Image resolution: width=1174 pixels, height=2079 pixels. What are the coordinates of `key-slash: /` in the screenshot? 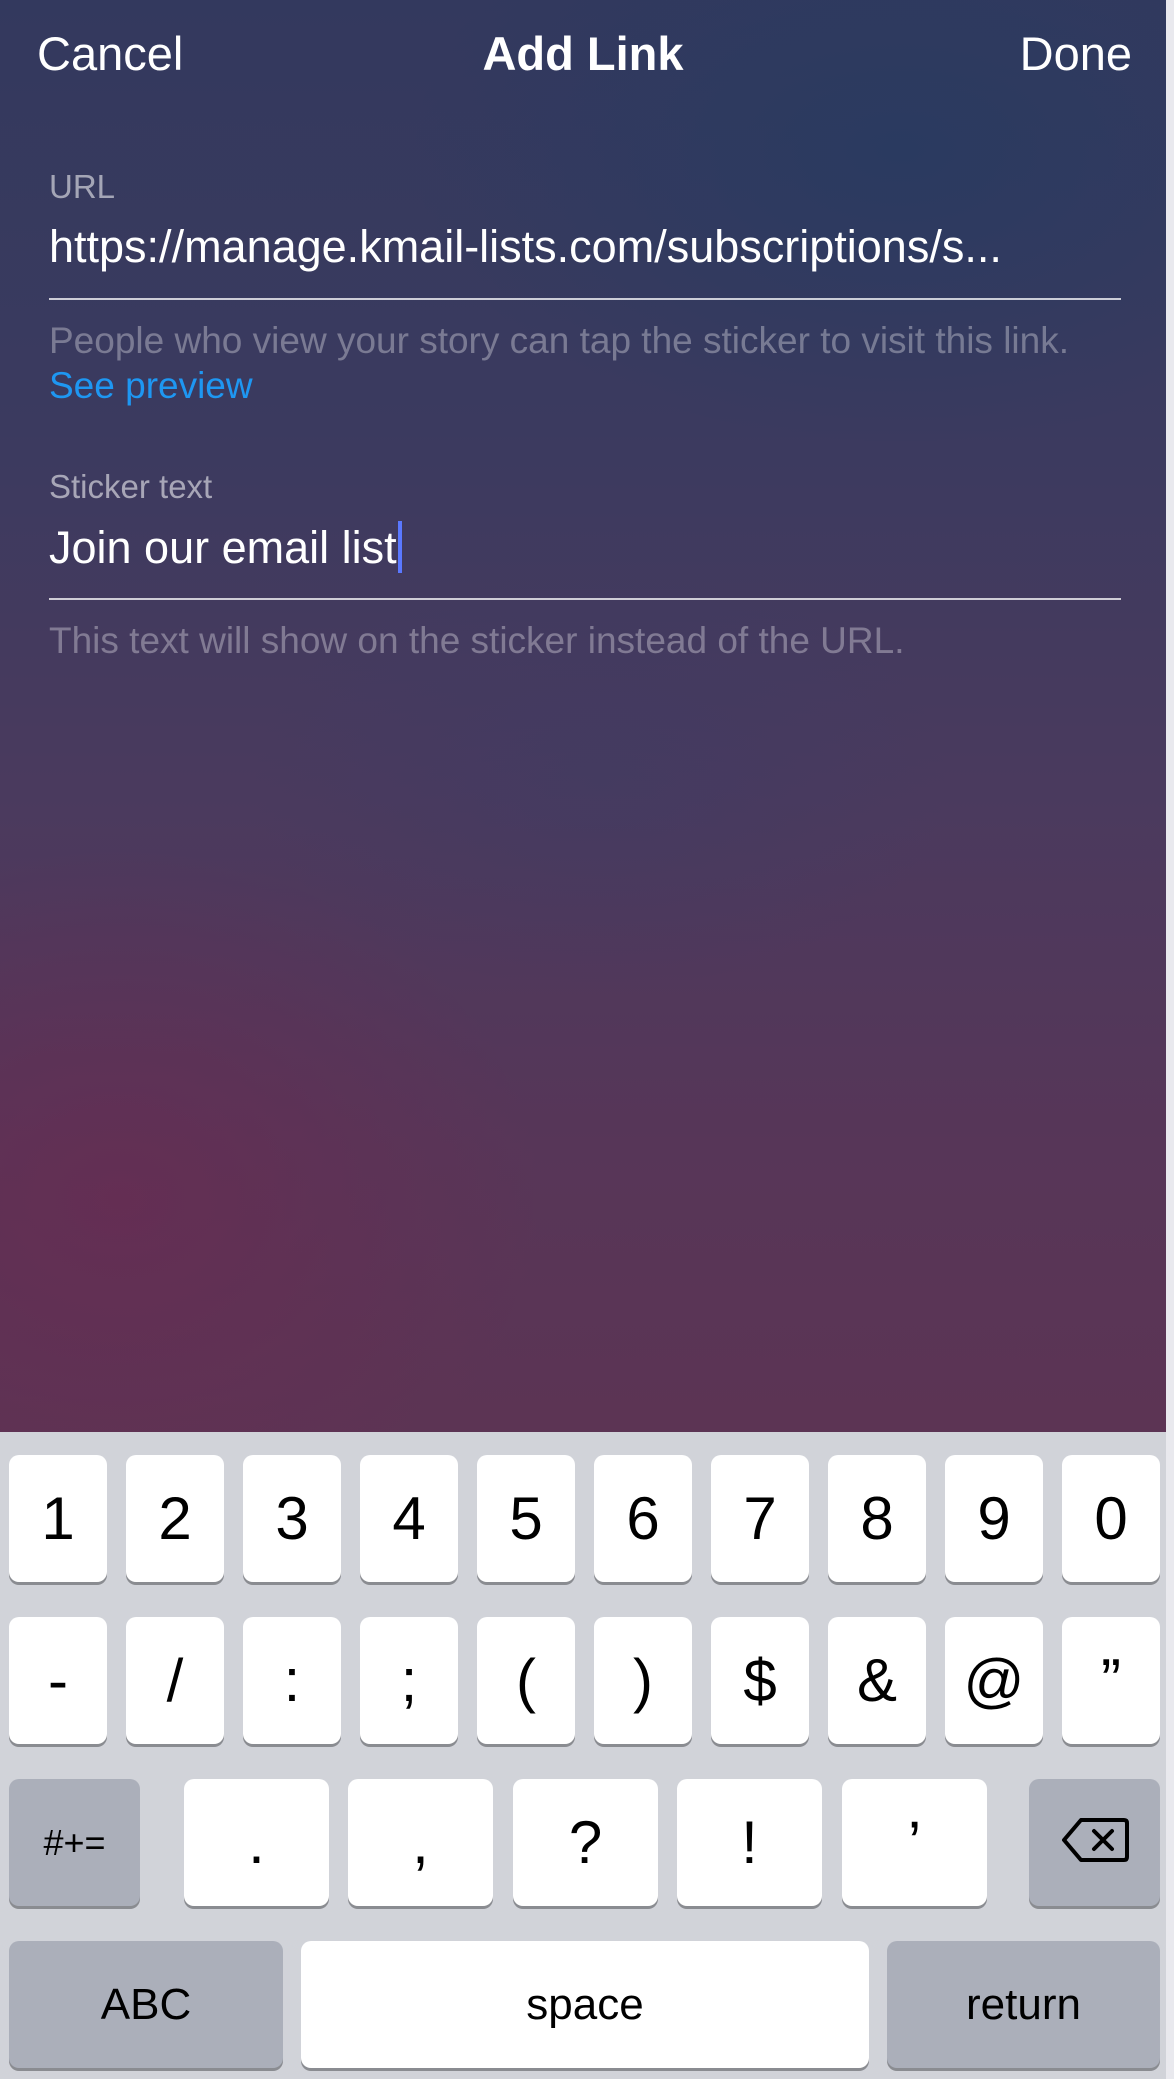 It's located at (175, 1680).